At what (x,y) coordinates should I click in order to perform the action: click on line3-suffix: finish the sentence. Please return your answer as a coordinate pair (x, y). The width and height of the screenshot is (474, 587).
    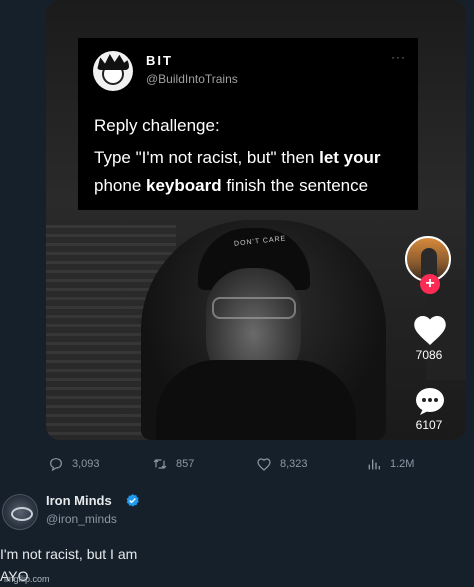
    Looking at the image, I should click on (295, 185).